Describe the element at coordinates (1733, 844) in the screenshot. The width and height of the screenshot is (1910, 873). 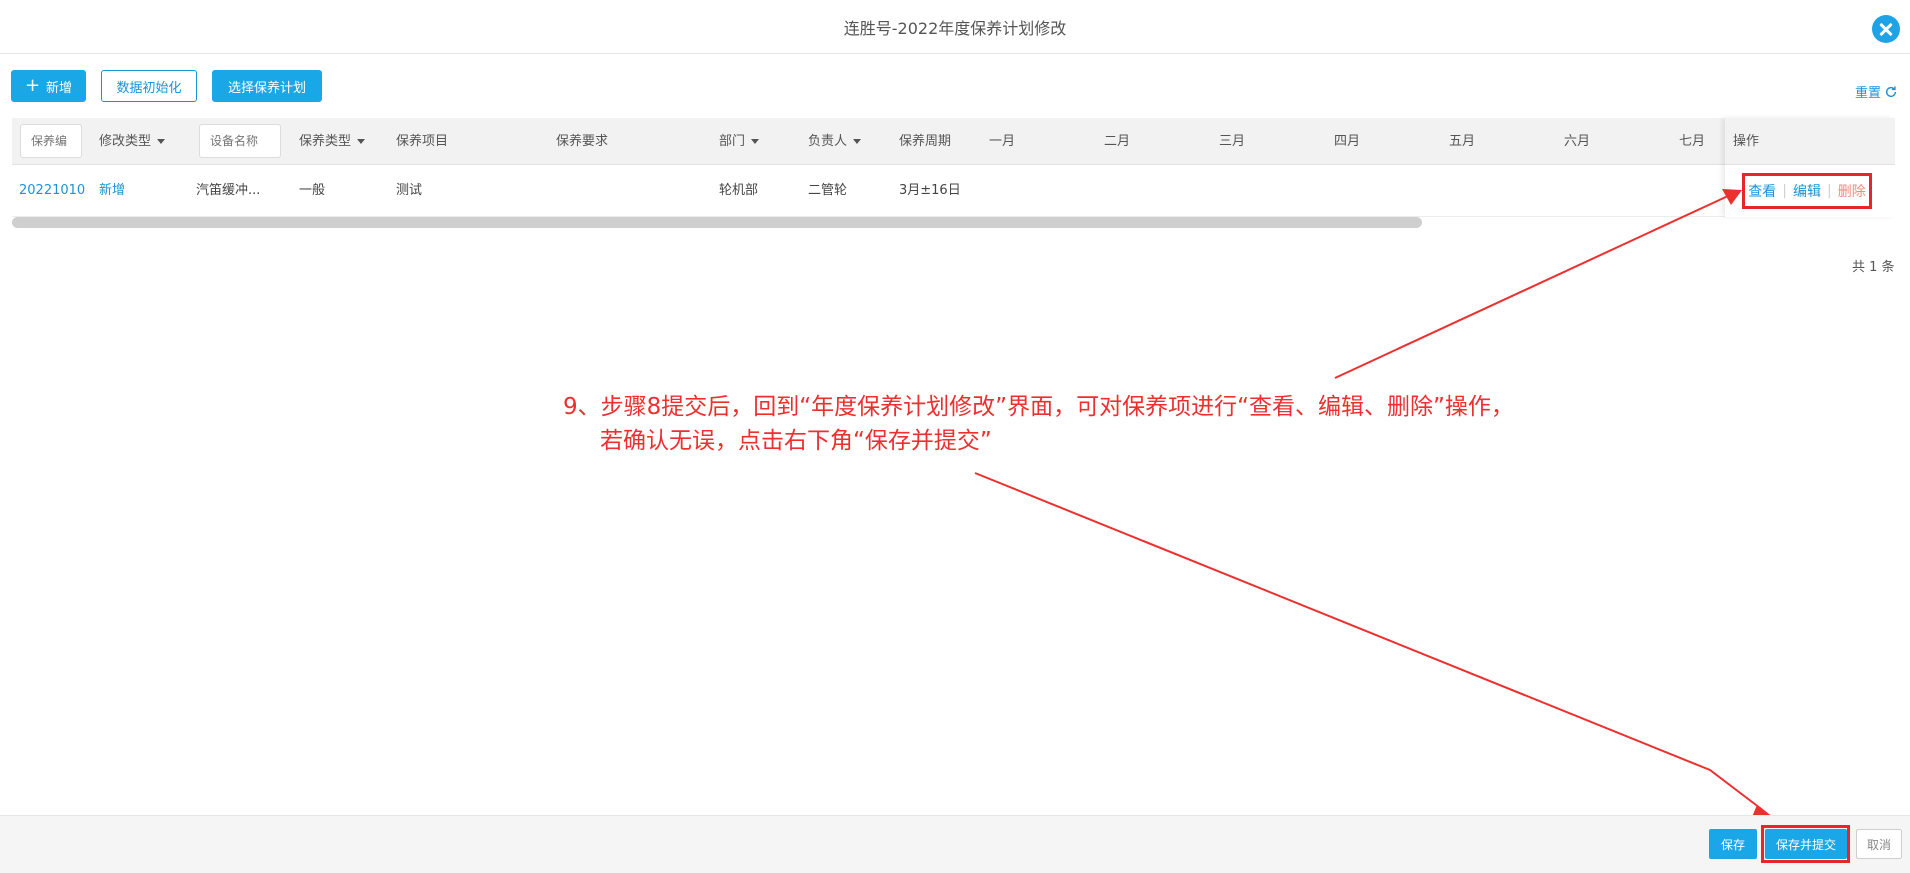
I see `save-button: 保存` at that location.